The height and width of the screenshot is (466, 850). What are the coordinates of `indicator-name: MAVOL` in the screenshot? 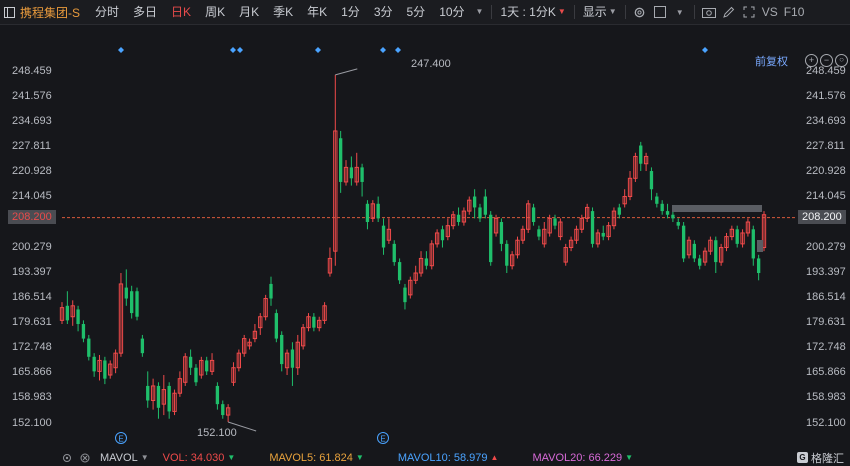 It's located at (119, 457).